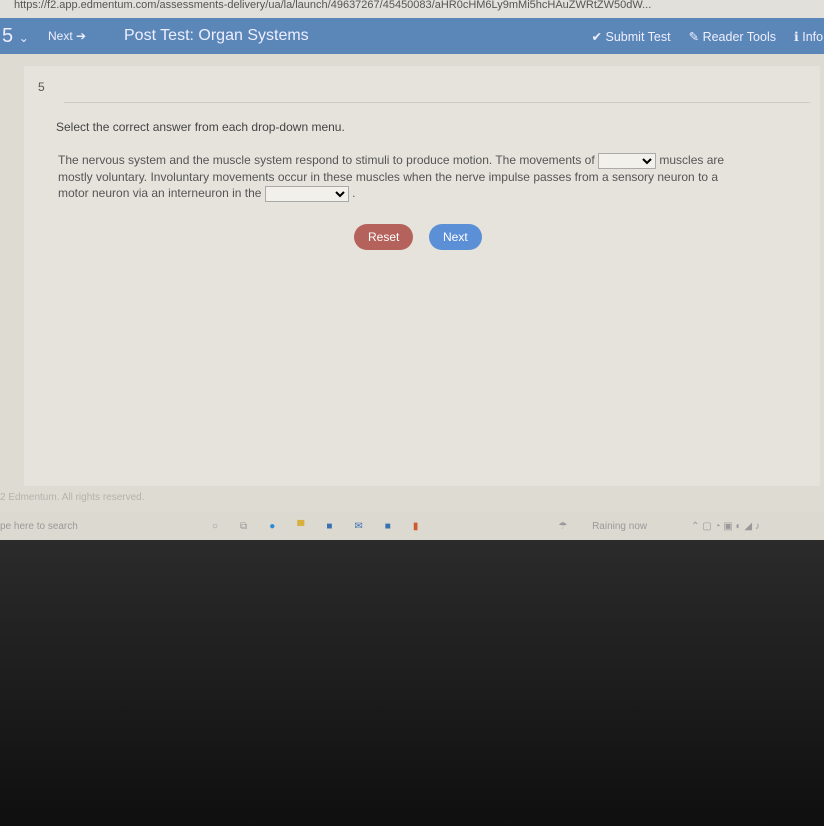  I want to click on office-icon: ▮, so click(416, 526).